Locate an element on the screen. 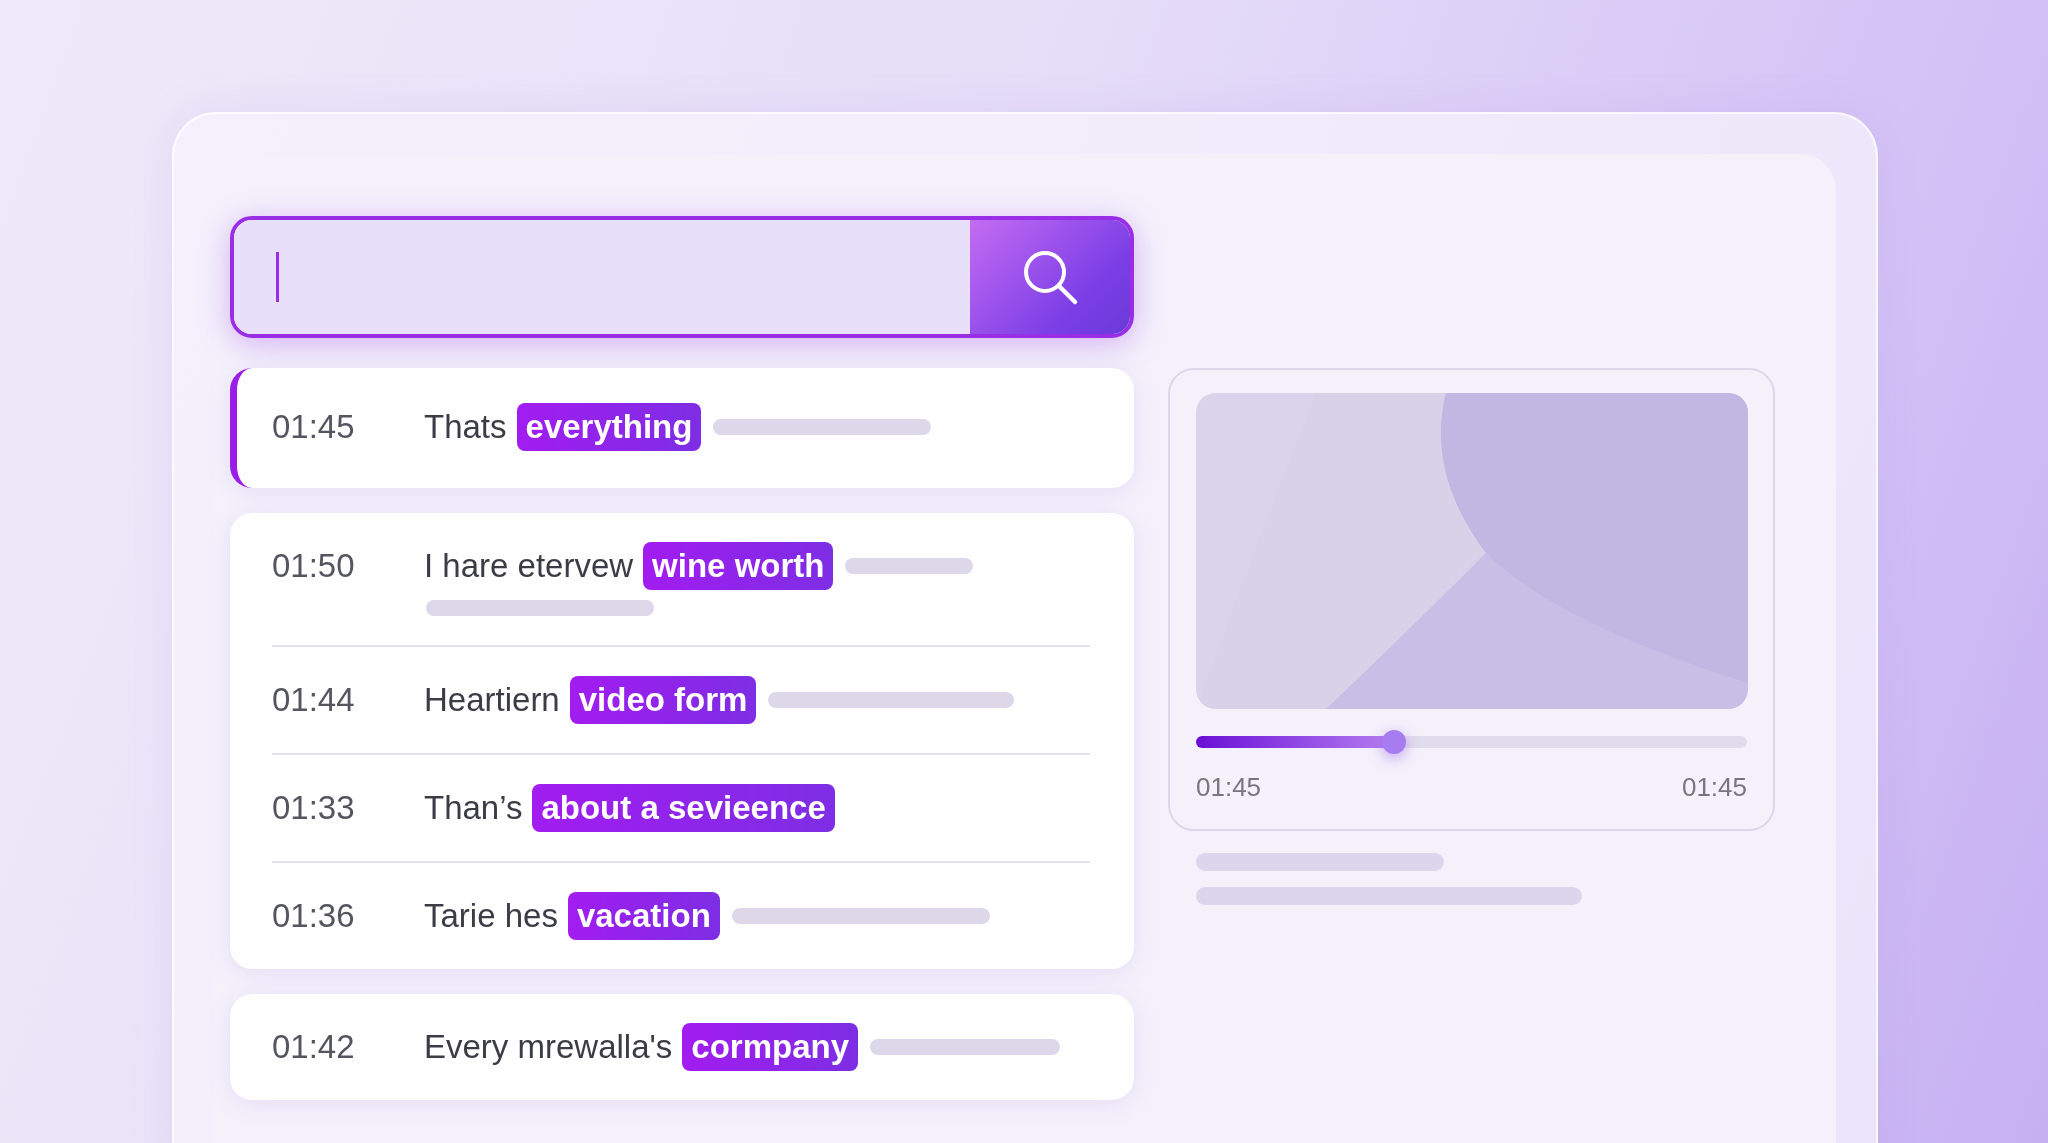 This screenshot has width=2048, height=1143. timestamp: 01:42 is located at coordinates (314, 1047).